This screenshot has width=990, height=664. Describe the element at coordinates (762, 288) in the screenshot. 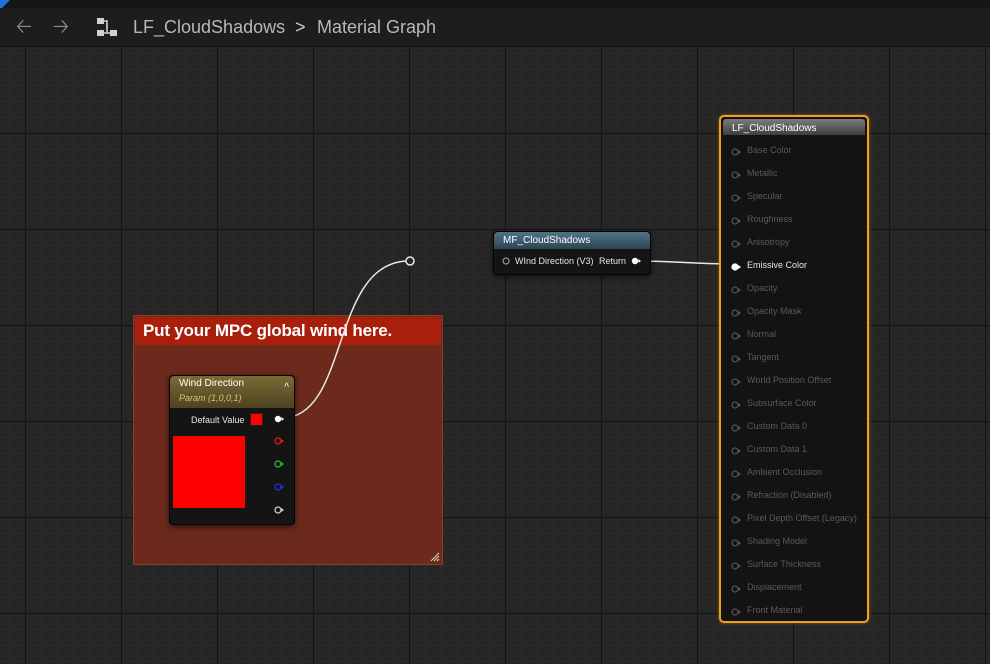

I see `material-input-label: Opacity` at that location.